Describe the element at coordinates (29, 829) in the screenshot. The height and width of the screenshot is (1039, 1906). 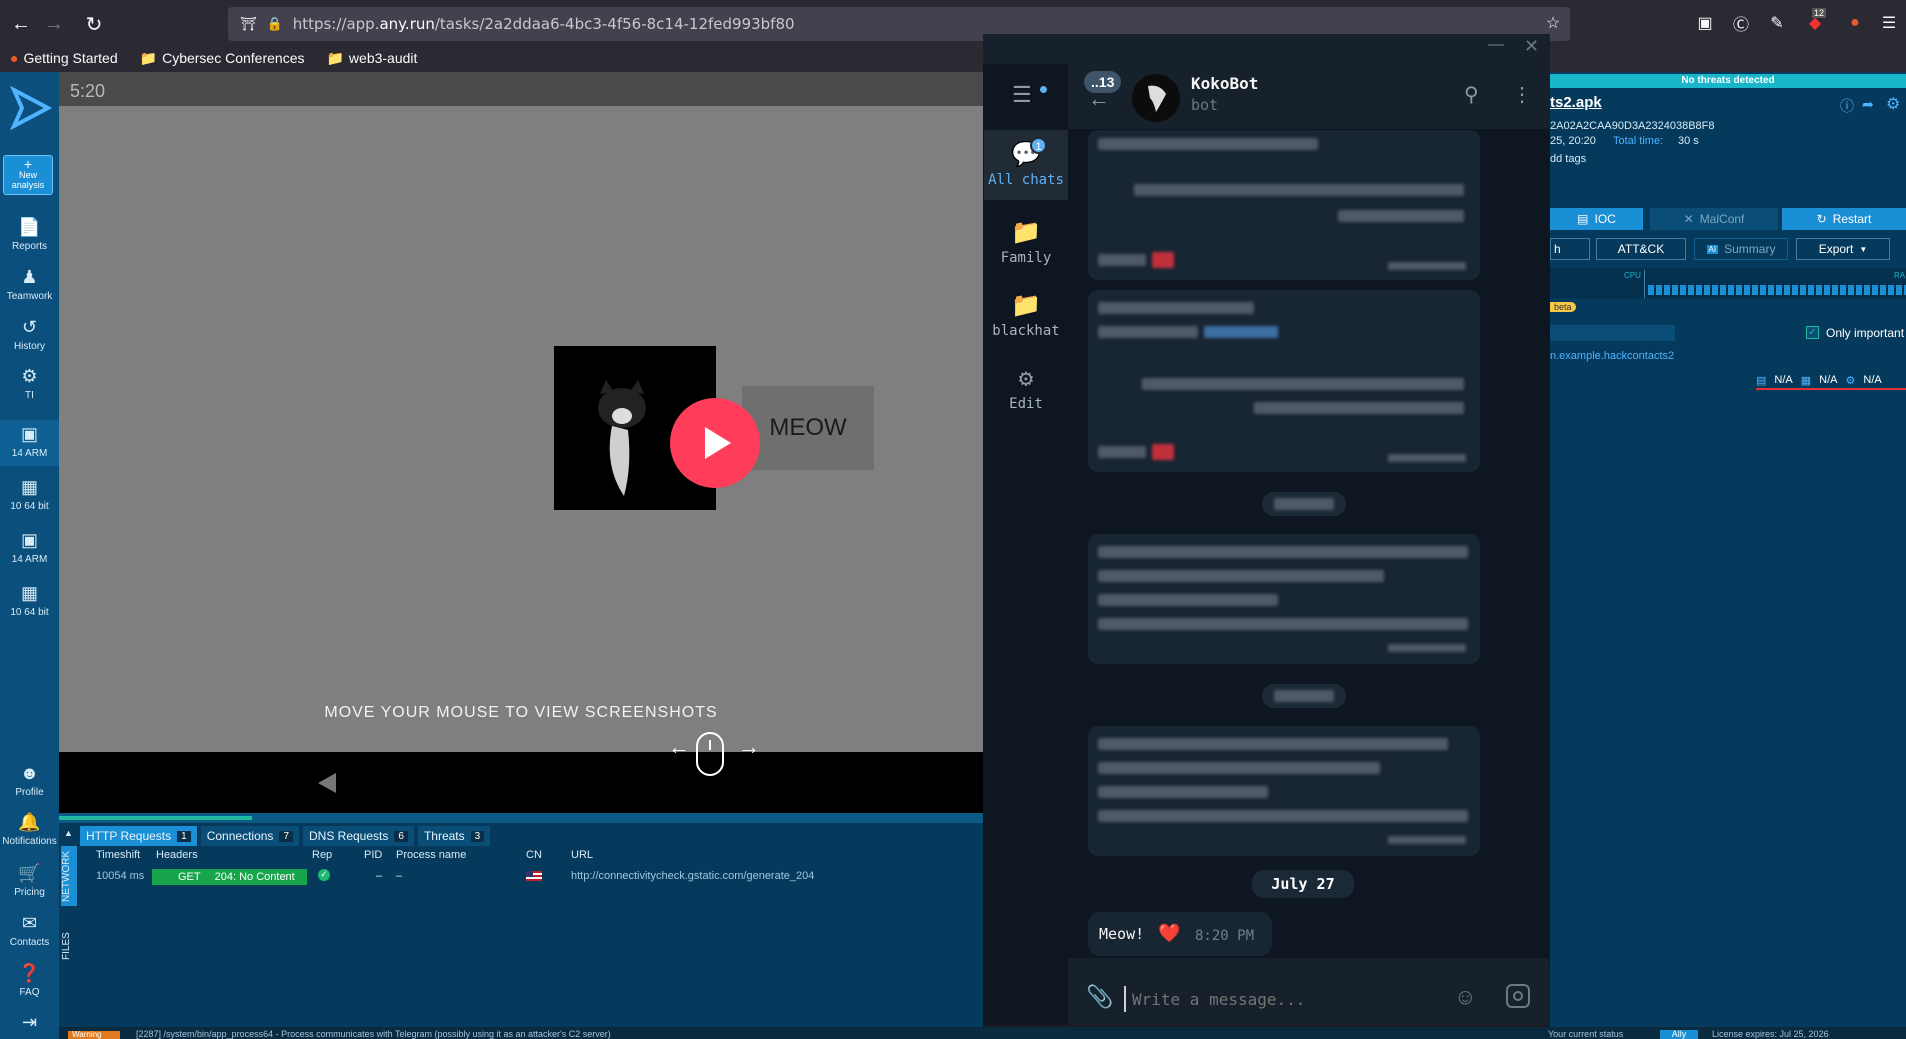
I see `sidebar-item-notifications: 🔔 Notifications` at that location.